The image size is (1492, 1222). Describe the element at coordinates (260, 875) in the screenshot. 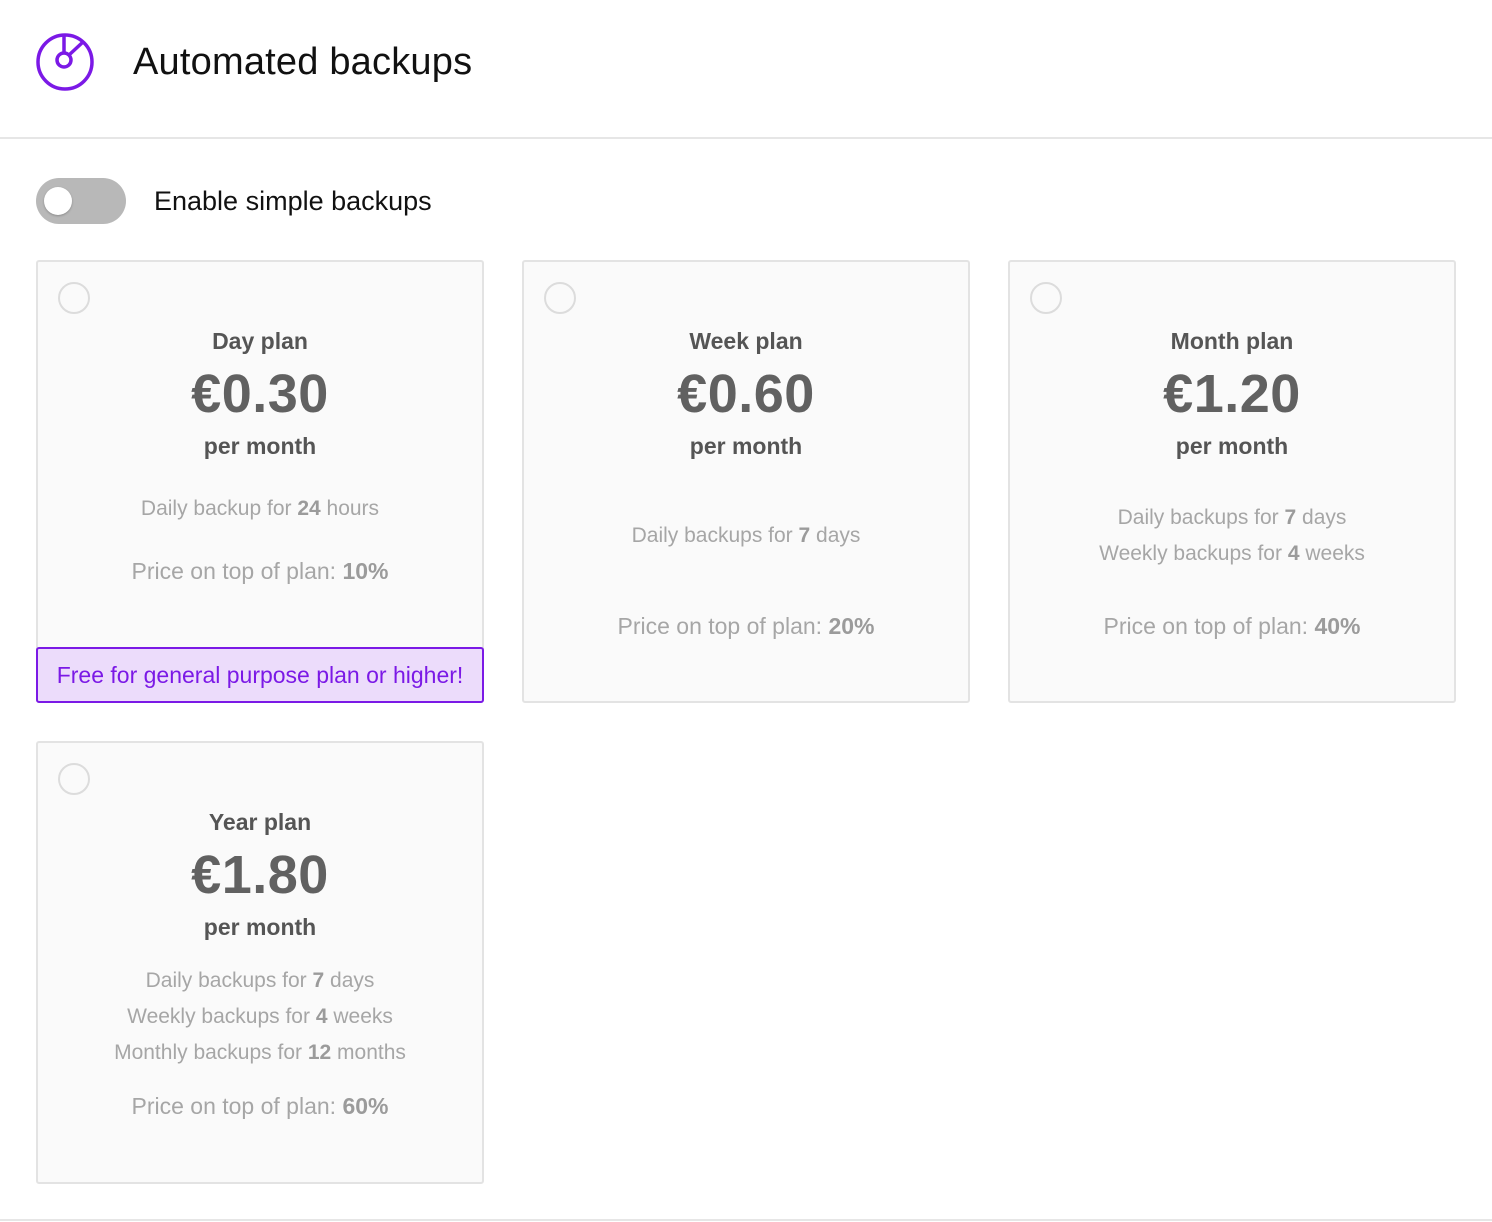

I see `plan-price: €1.80` at that location.